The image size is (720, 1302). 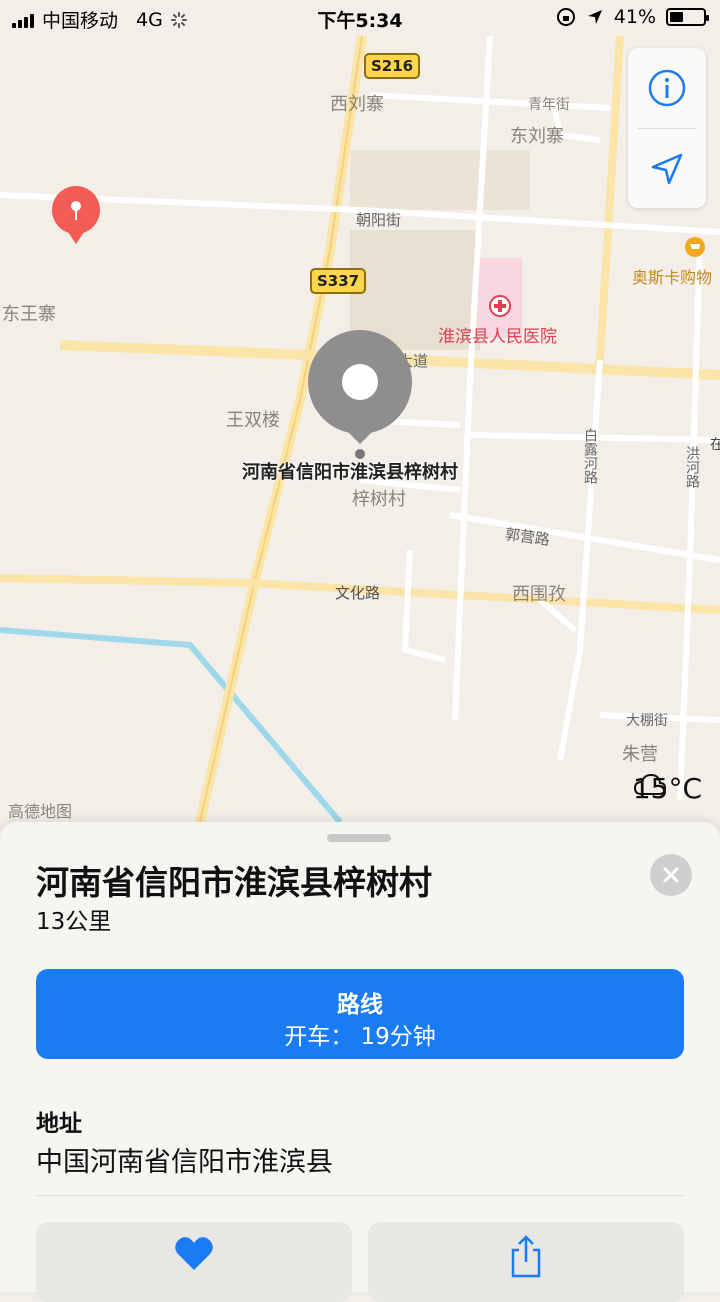 I want to click on map-label: 在, so click(x=715, y=445).